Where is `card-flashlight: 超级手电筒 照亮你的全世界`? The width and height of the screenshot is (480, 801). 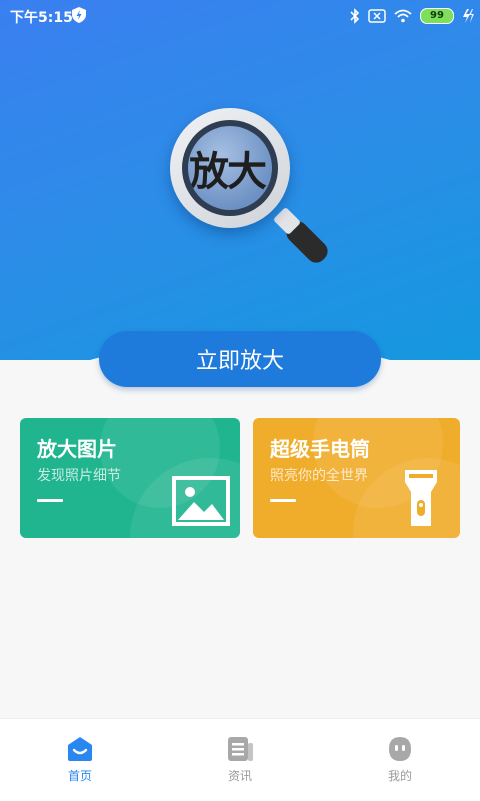
card-flashlight: 超级手电筒 照亮你的全世界 is located at coordinates (356, 478).